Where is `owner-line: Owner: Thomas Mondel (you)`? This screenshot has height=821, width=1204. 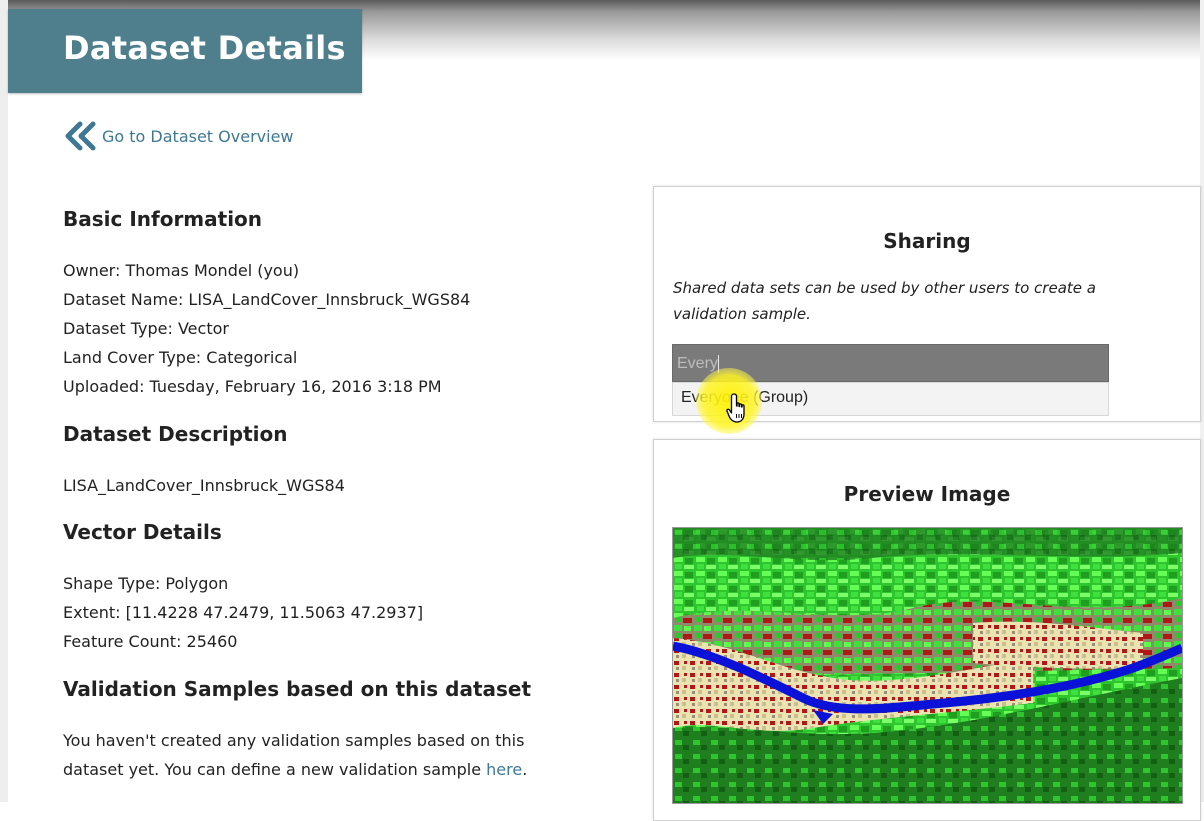 owner-line: Owner: Thomas Mondel (you) is located at coordinates (181, 270).